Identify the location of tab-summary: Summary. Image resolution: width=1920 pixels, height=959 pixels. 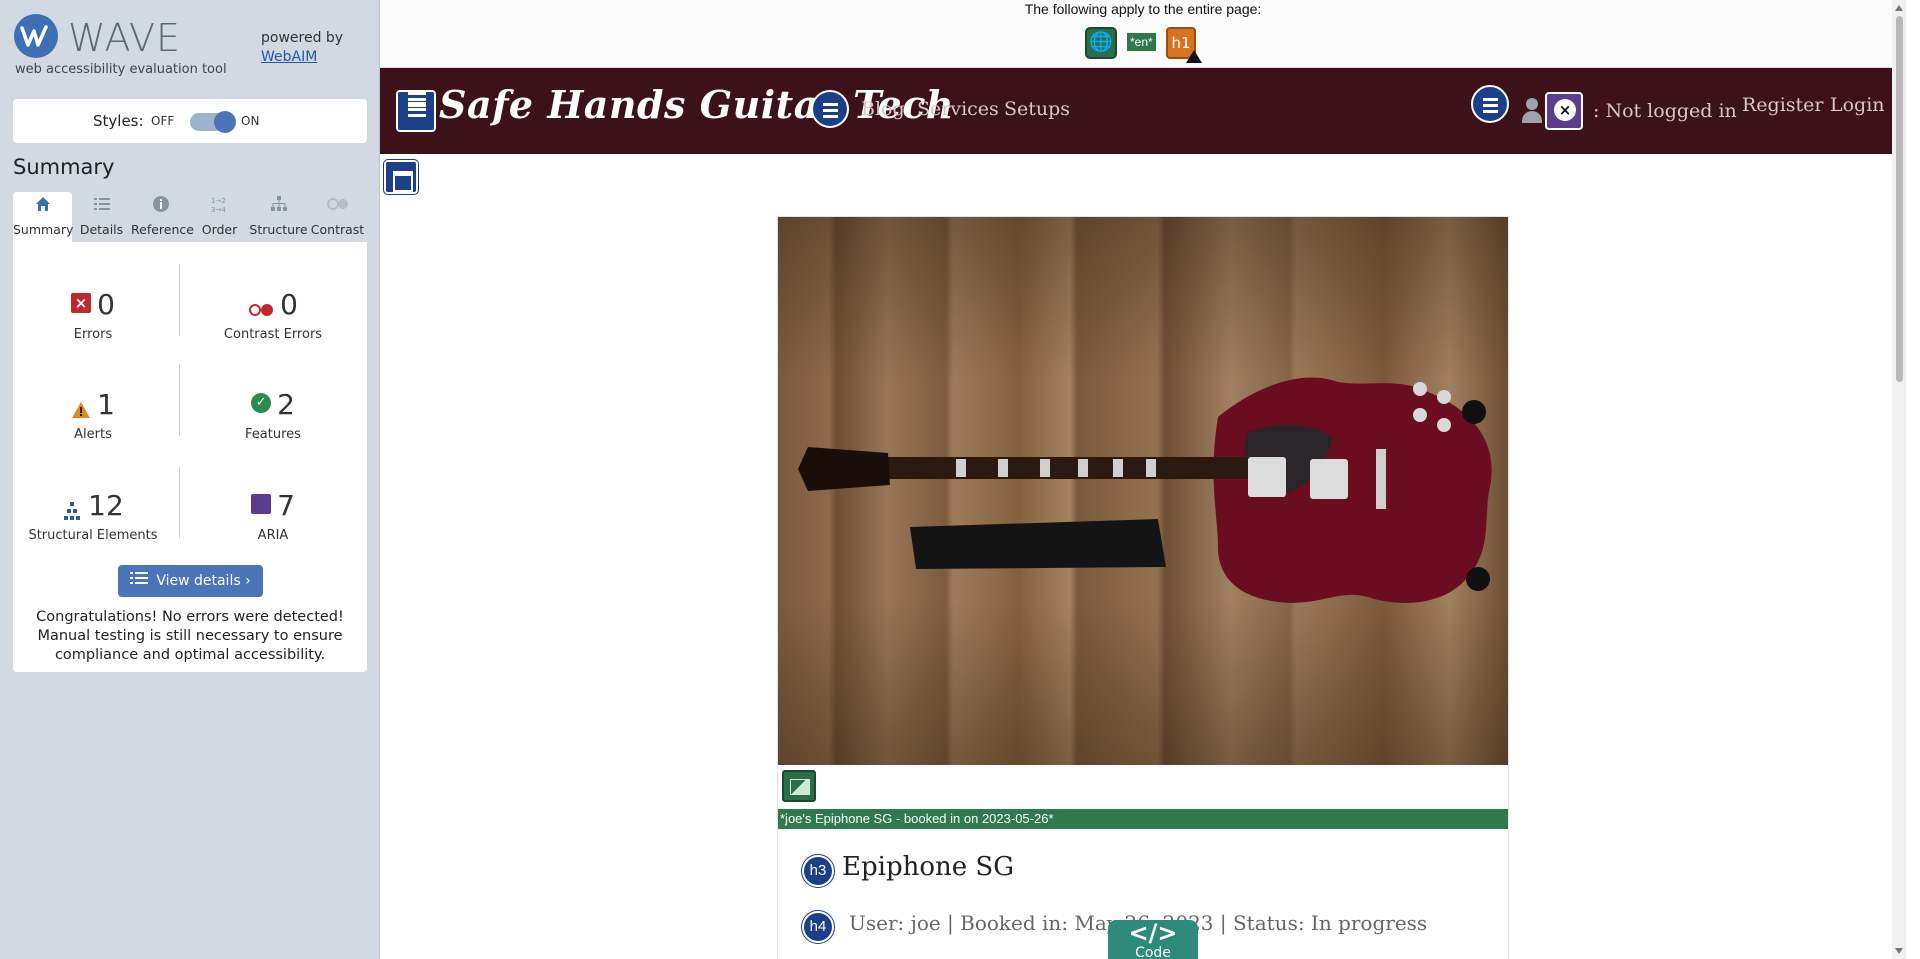
(43, 217).